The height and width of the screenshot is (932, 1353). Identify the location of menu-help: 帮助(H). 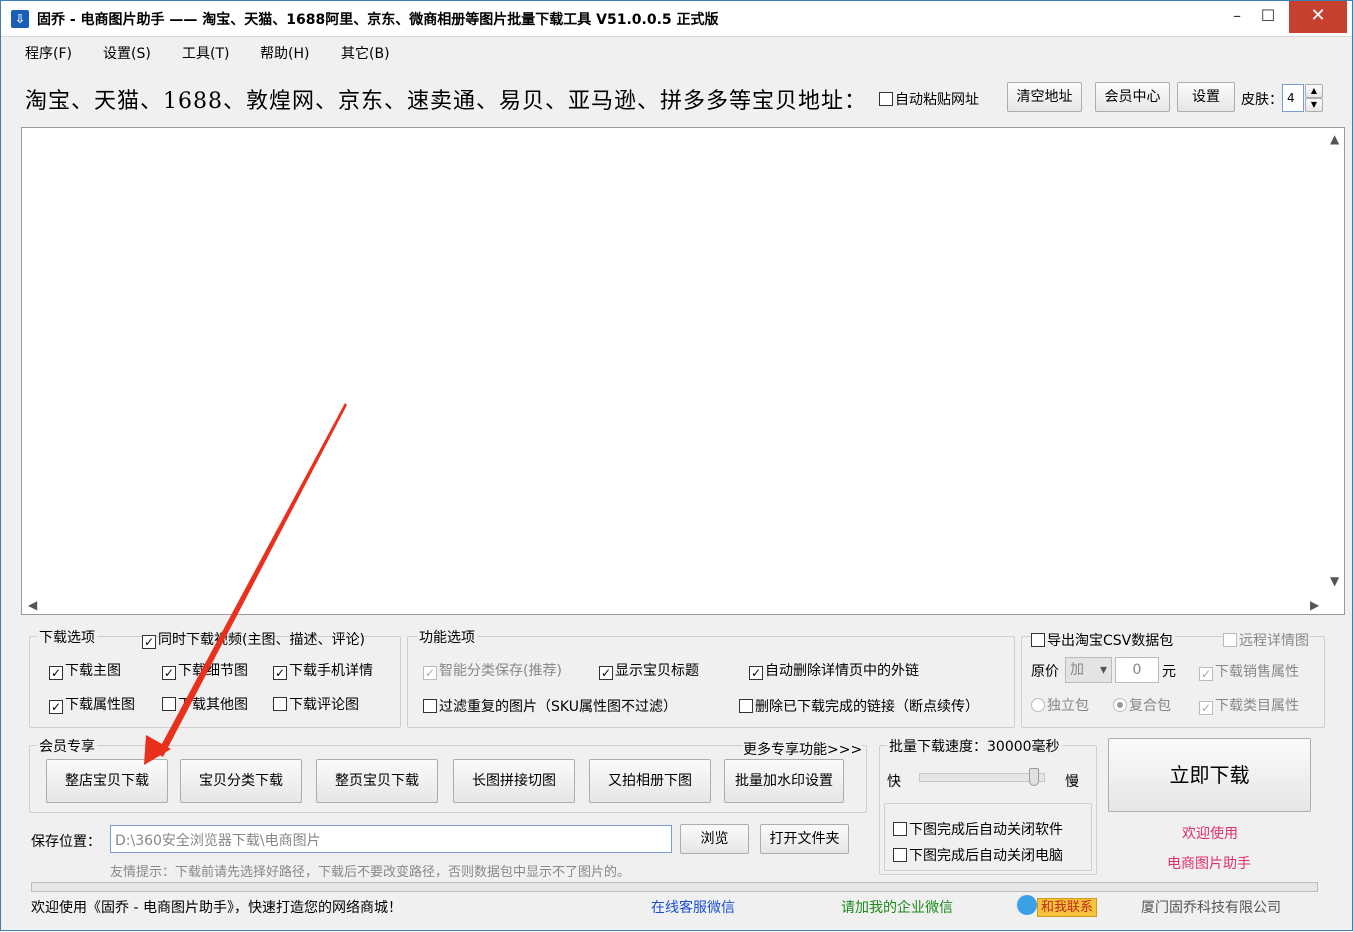
(284, 53).